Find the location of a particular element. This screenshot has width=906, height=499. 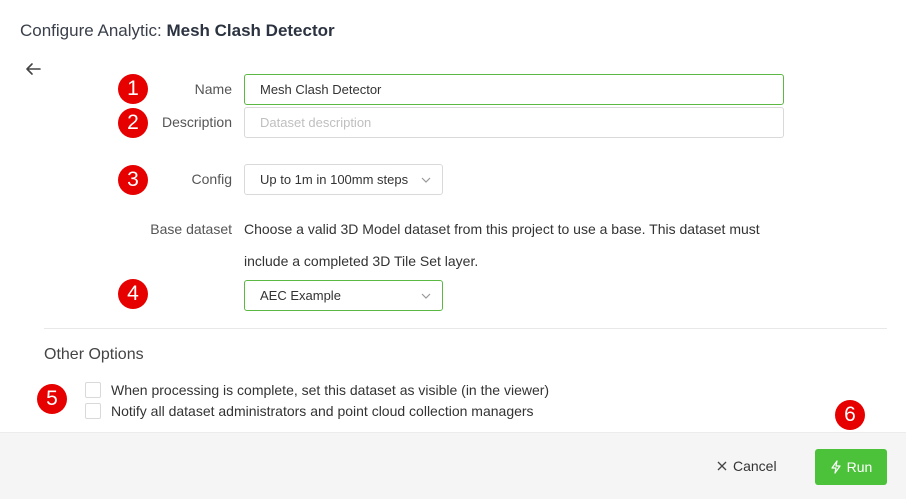

description-input is located at coordinates (514, 122).